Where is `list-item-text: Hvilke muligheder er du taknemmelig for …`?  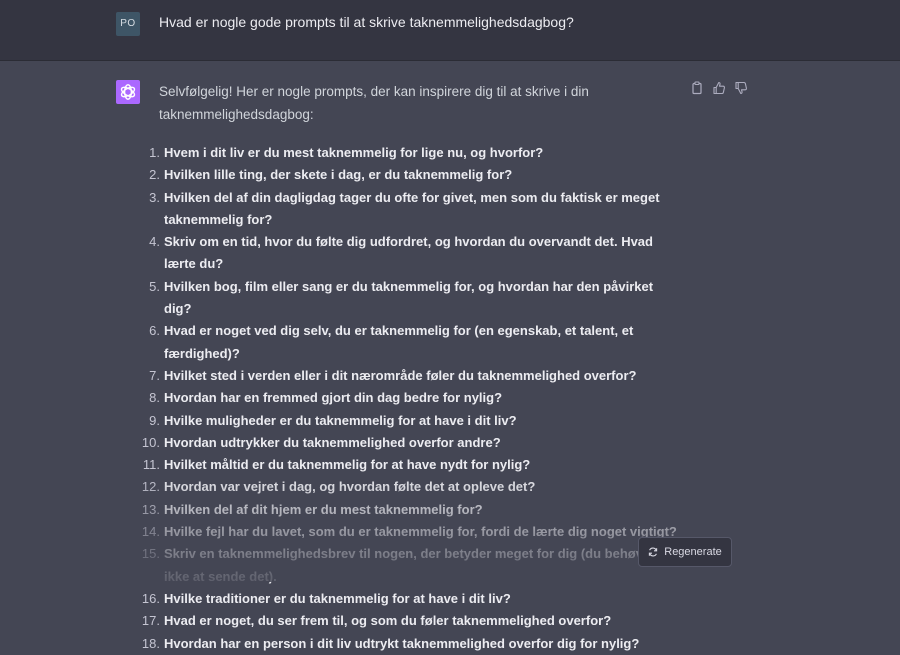 list-item-text: Hvilke muligheder er du taknemmelig for … is located at coordinates (340, 420).